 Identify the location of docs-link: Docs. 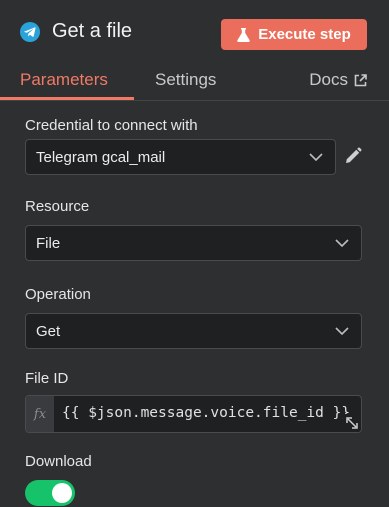
(338, 80).